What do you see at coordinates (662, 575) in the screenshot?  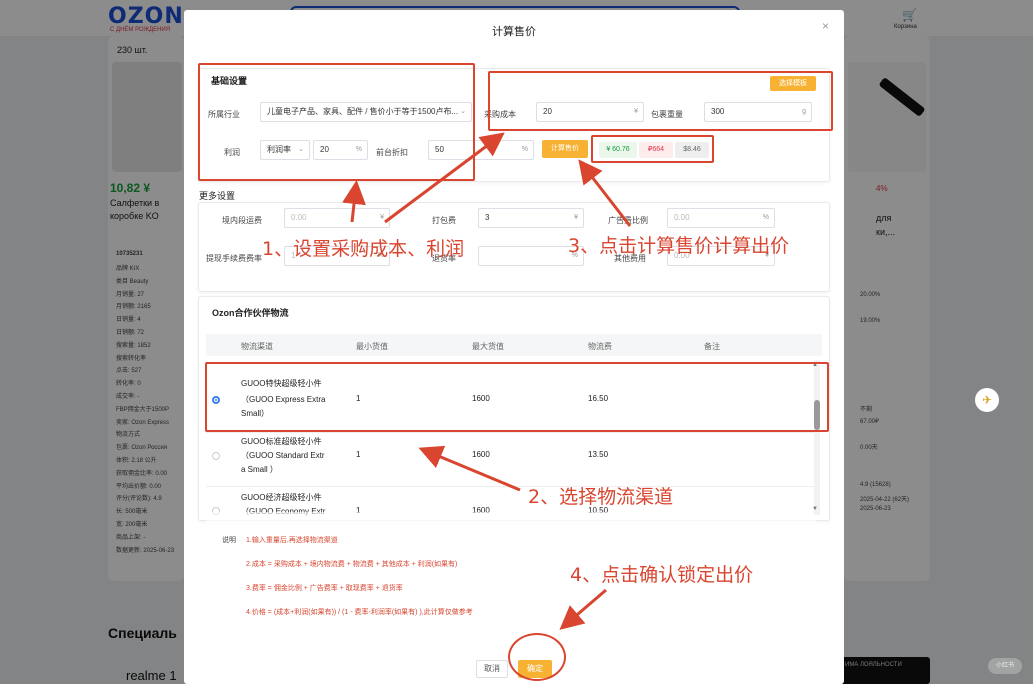 I see `annotation-step4: 4、点击确认锁定出价` at bounding box center [662, 575].